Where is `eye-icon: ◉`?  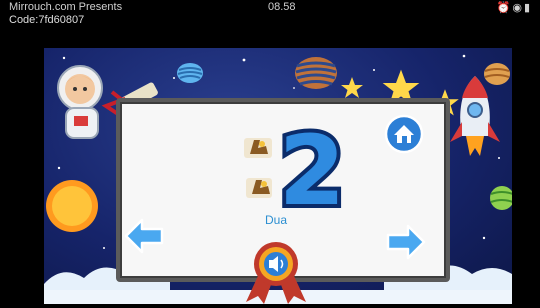
eye-icon: ◉ is located at coordinates (518, 8).